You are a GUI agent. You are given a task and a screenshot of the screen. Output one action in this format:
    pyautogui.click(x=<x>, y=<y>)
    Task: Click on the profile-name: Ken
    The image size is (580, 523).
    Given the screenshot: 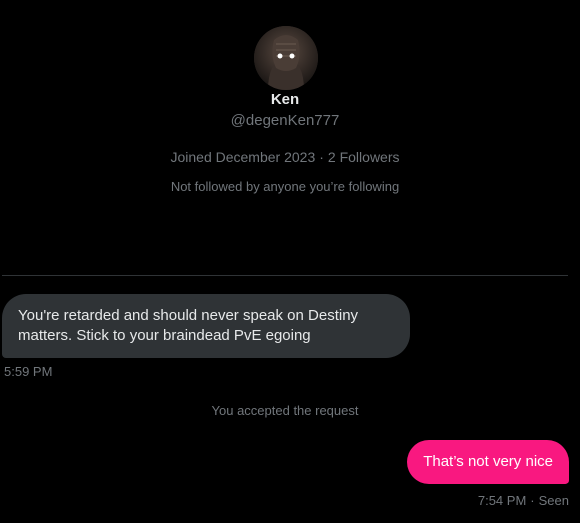 What is the action you would take?
    pyautogui.click(x=285, y=99)
    